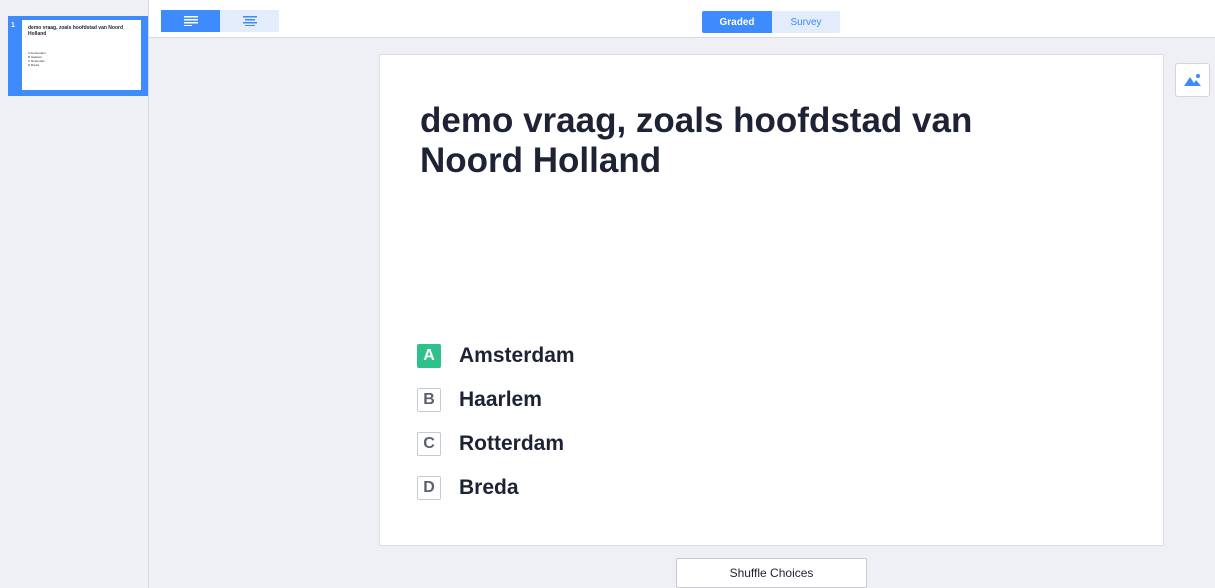 The image size is (1215, 588). I want to click on choice-item: A Amsterdam, so click(496, 356).